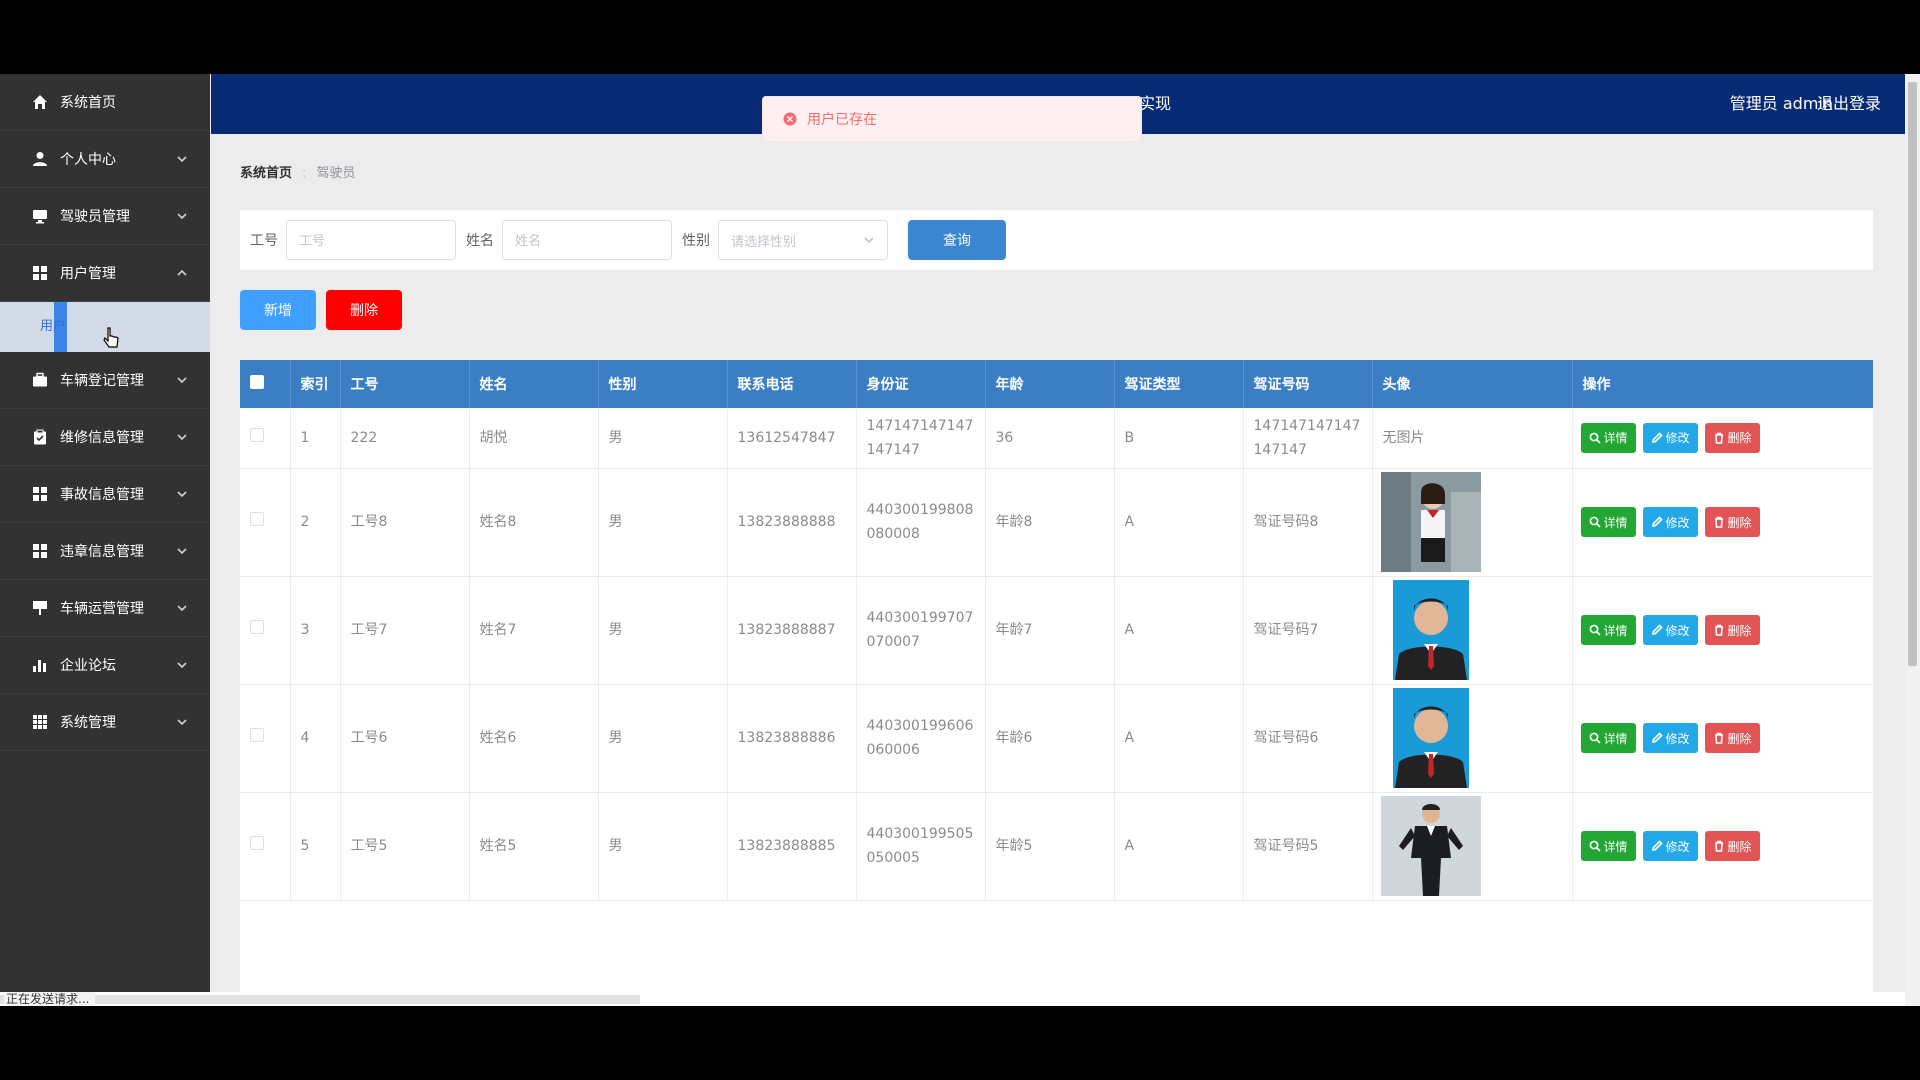 Image resolution: width=1920 pixels, height=1080 pixels. What do you see at coordinates (1403, 437) in the screenshot?
I see `no-image-text: 无图片` at bounding box center [1403, 437].